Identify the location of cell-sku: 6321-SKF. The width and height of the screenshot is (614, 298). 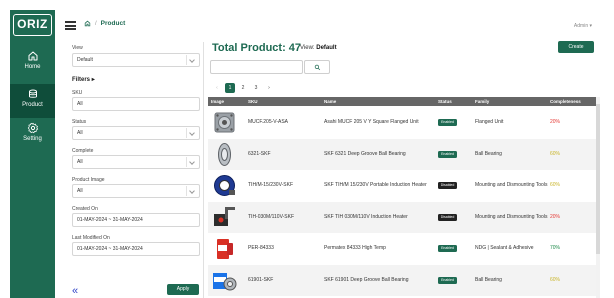
(259, 153).